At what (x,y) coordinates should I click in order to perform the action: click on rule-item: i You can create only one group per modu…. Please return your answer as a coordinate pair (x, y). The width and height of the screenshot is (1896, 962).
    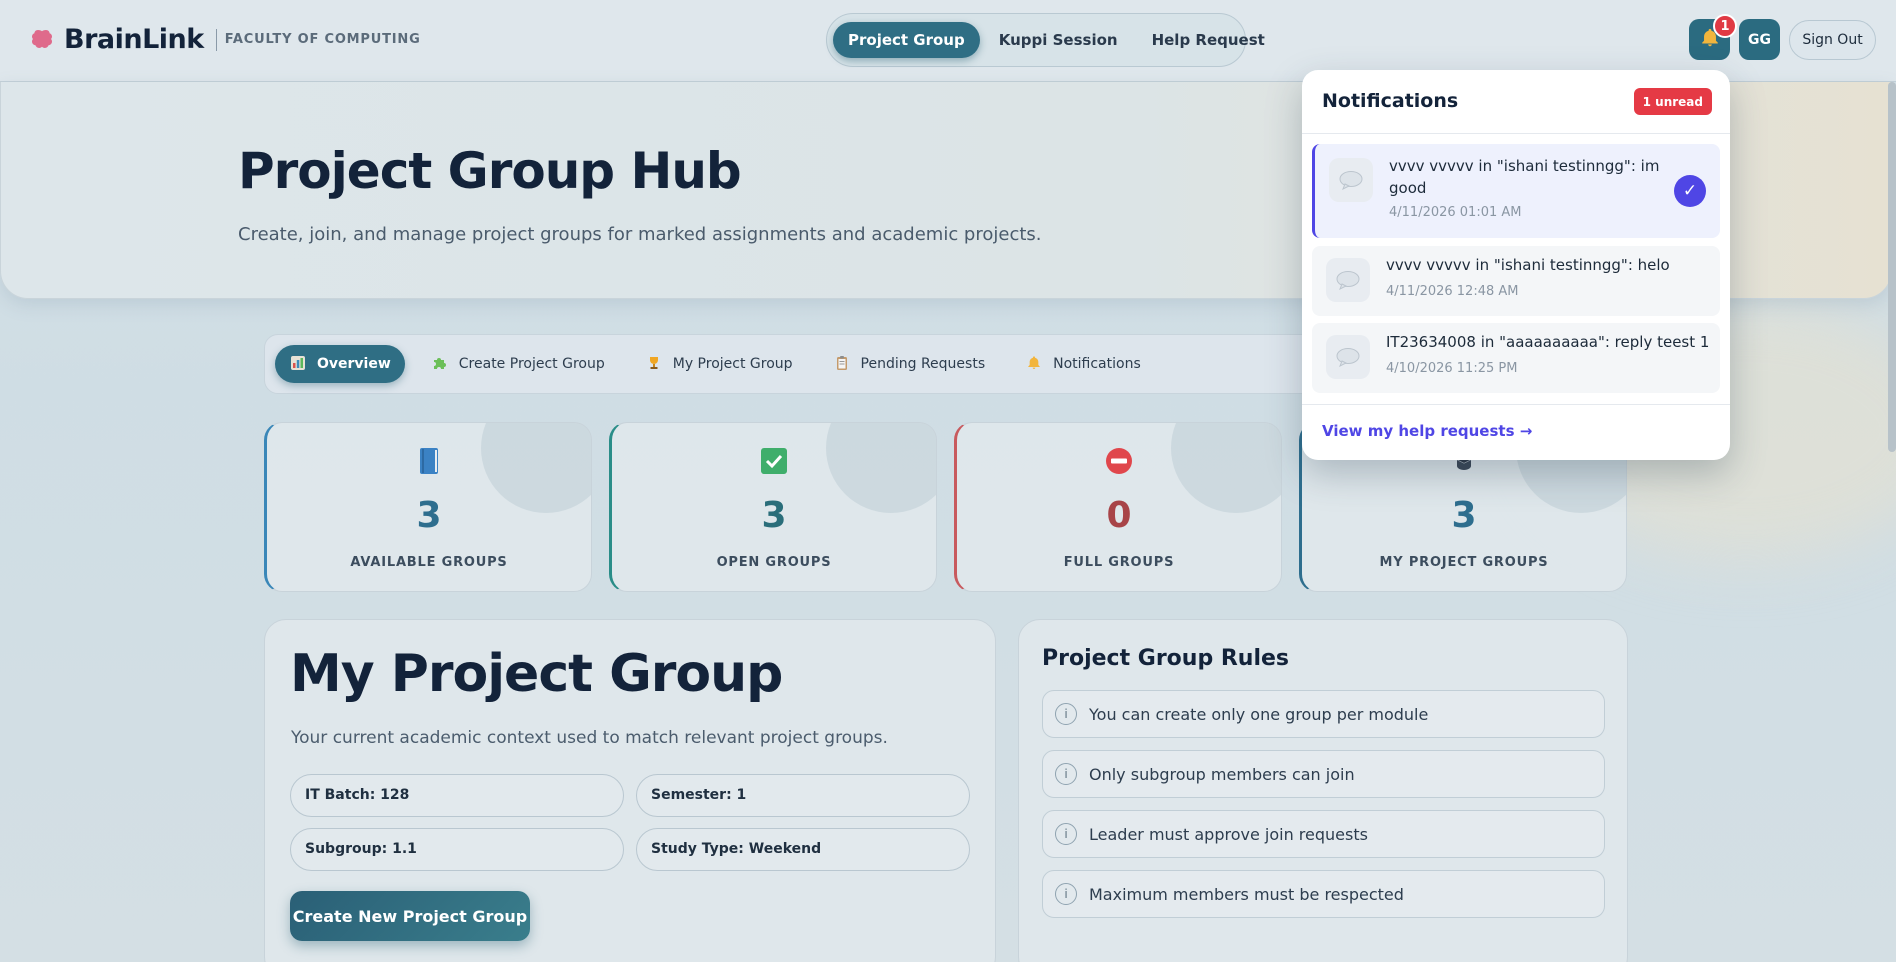
    Looking at the image, I should click on (1323, 714).